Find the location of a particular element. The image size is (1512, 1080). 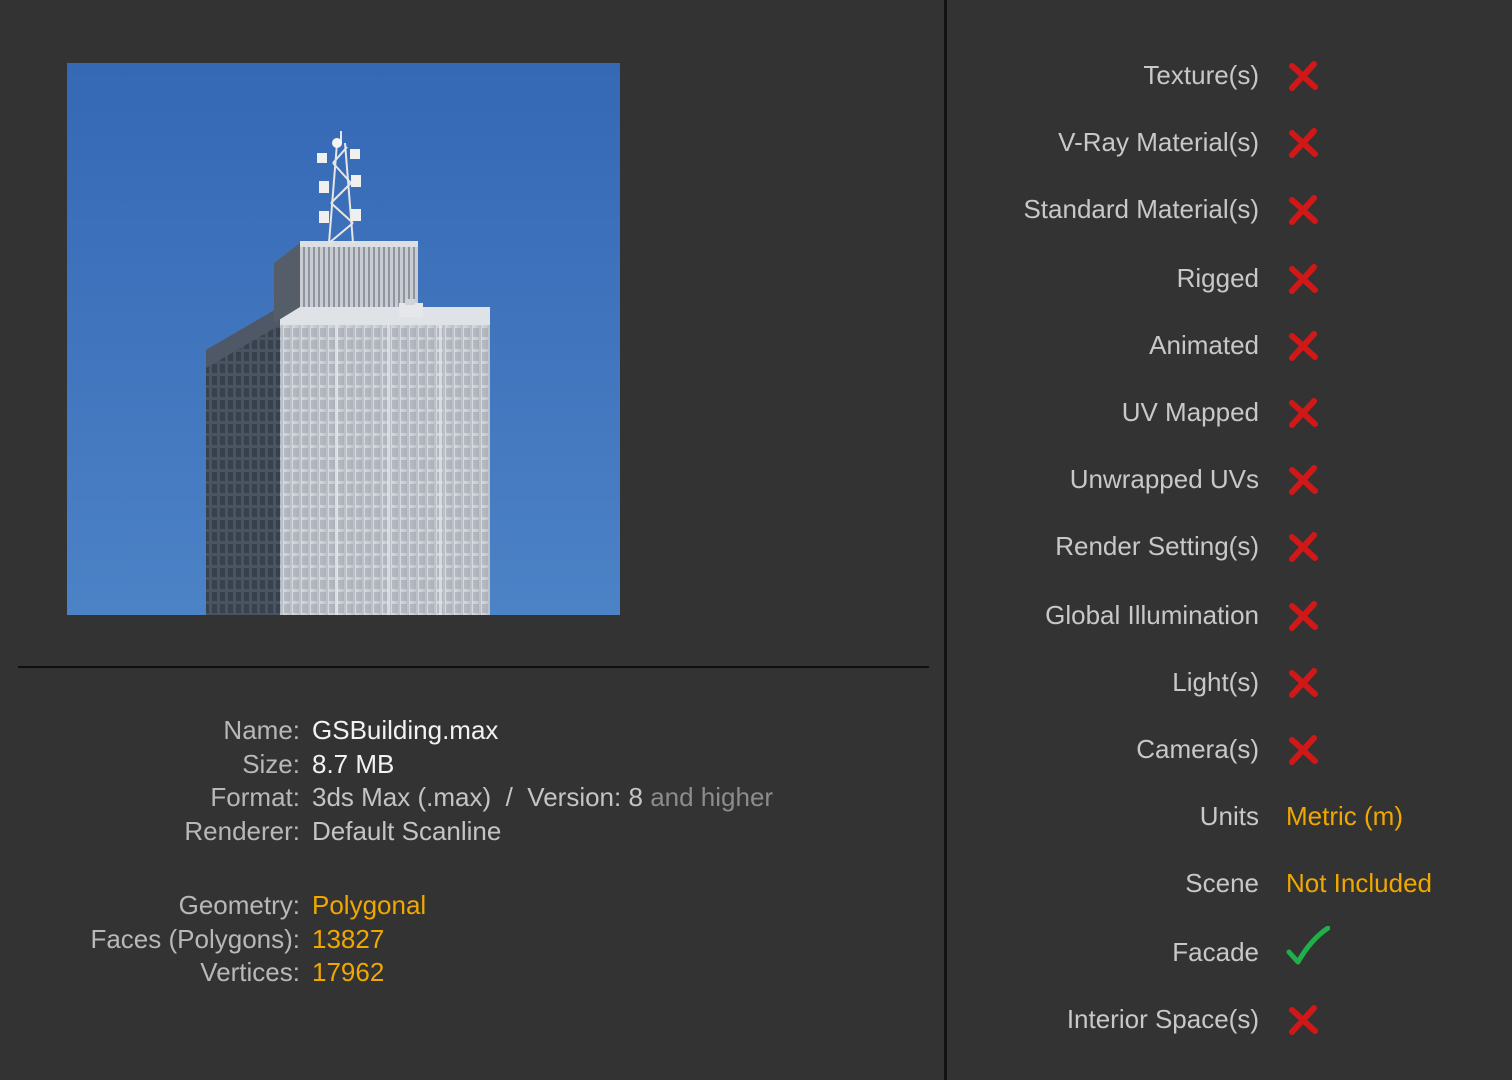

feature-row-render-setting-s: Render Setting(s) is located at coordinates (1229, 546).